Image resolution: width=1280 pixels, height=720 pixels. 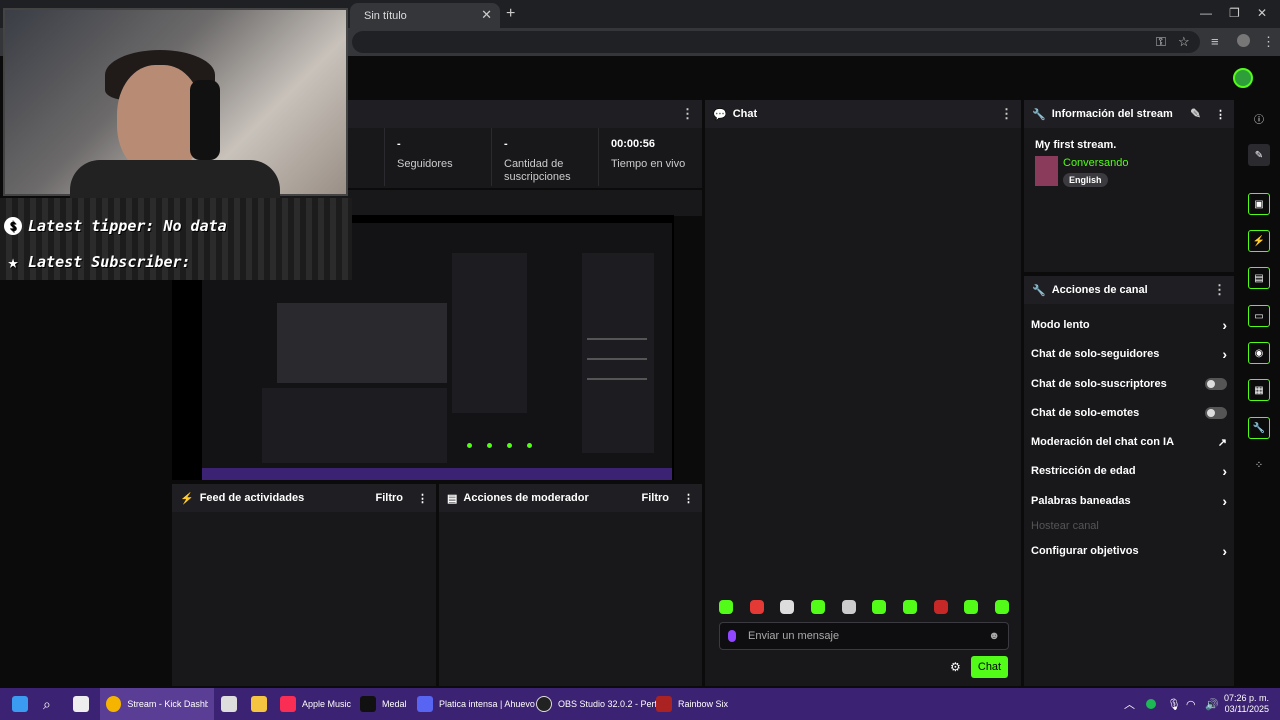 I want to click on taskbar-app-discord: Platica intensa | Ahuevo, so click(x=476, y=704).